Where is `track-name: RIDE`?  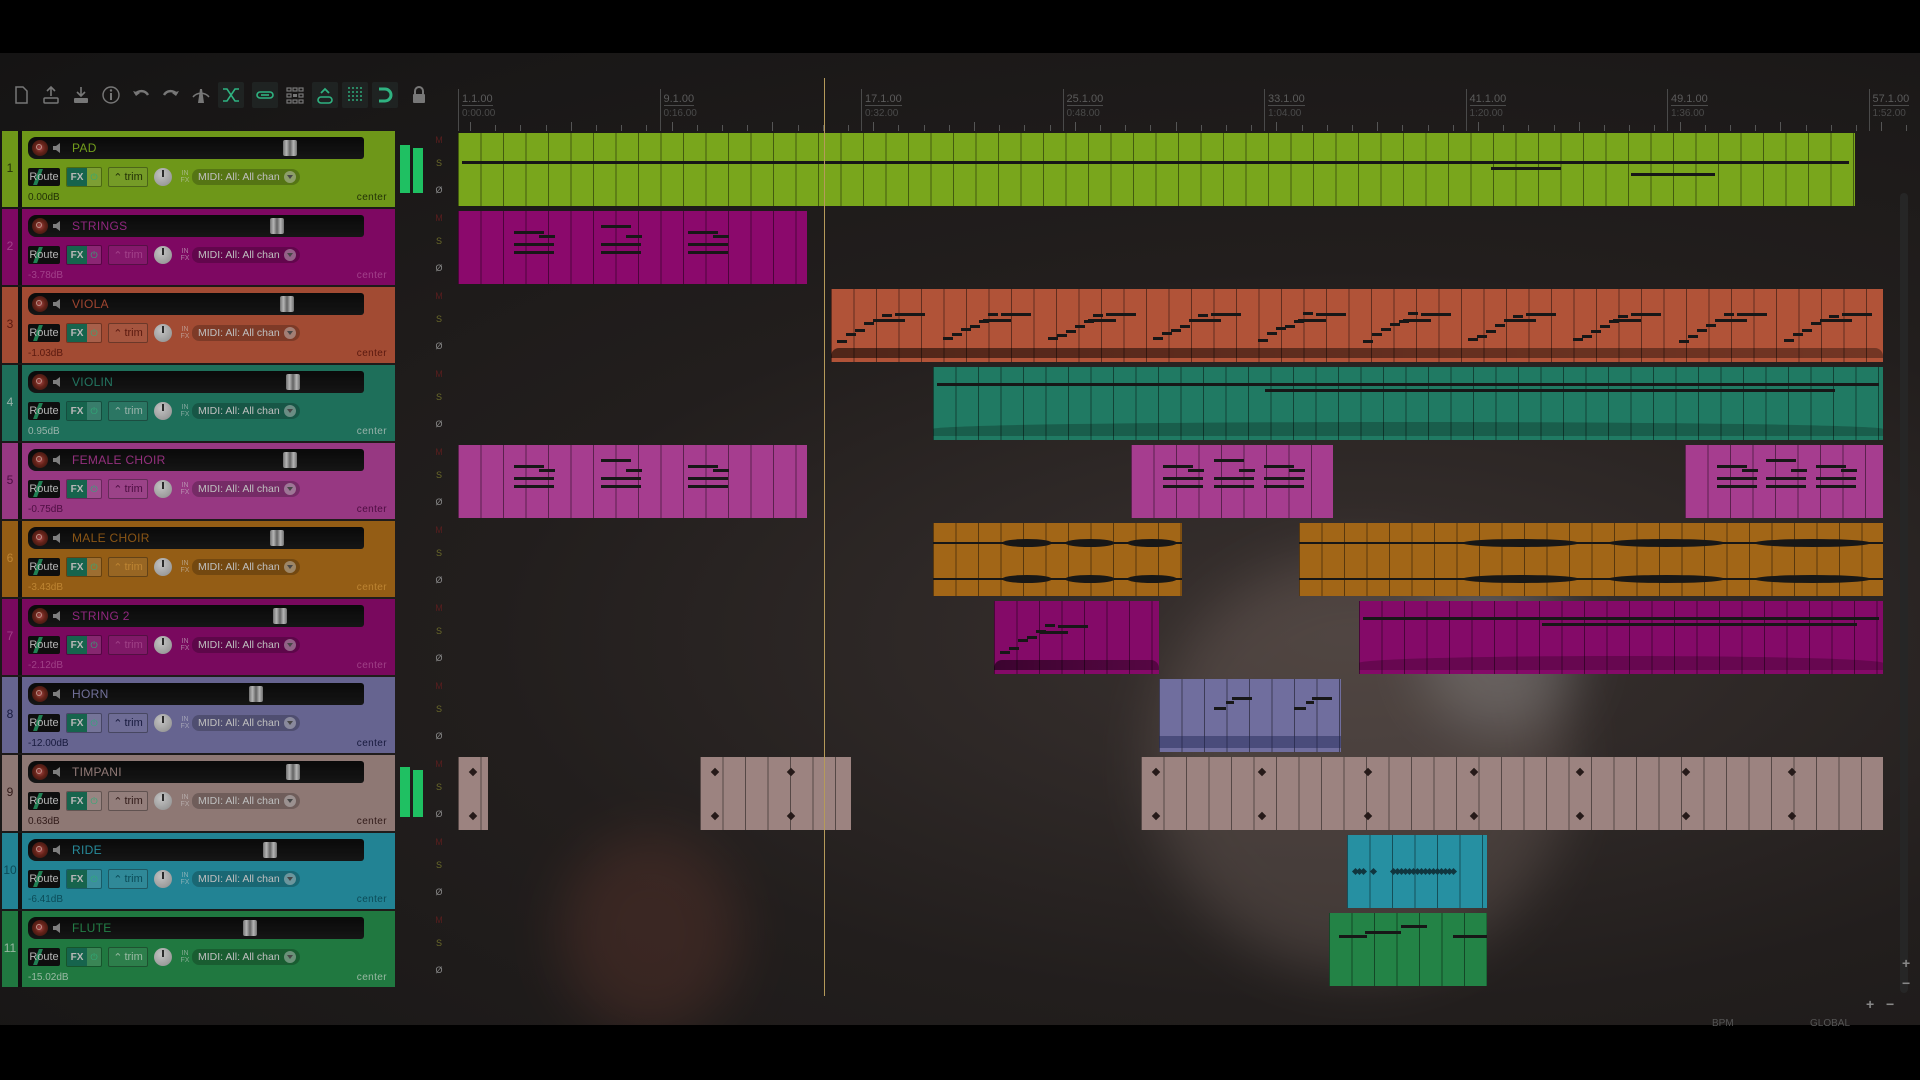
track-name: RIDE is located at coordinates (87, 850).